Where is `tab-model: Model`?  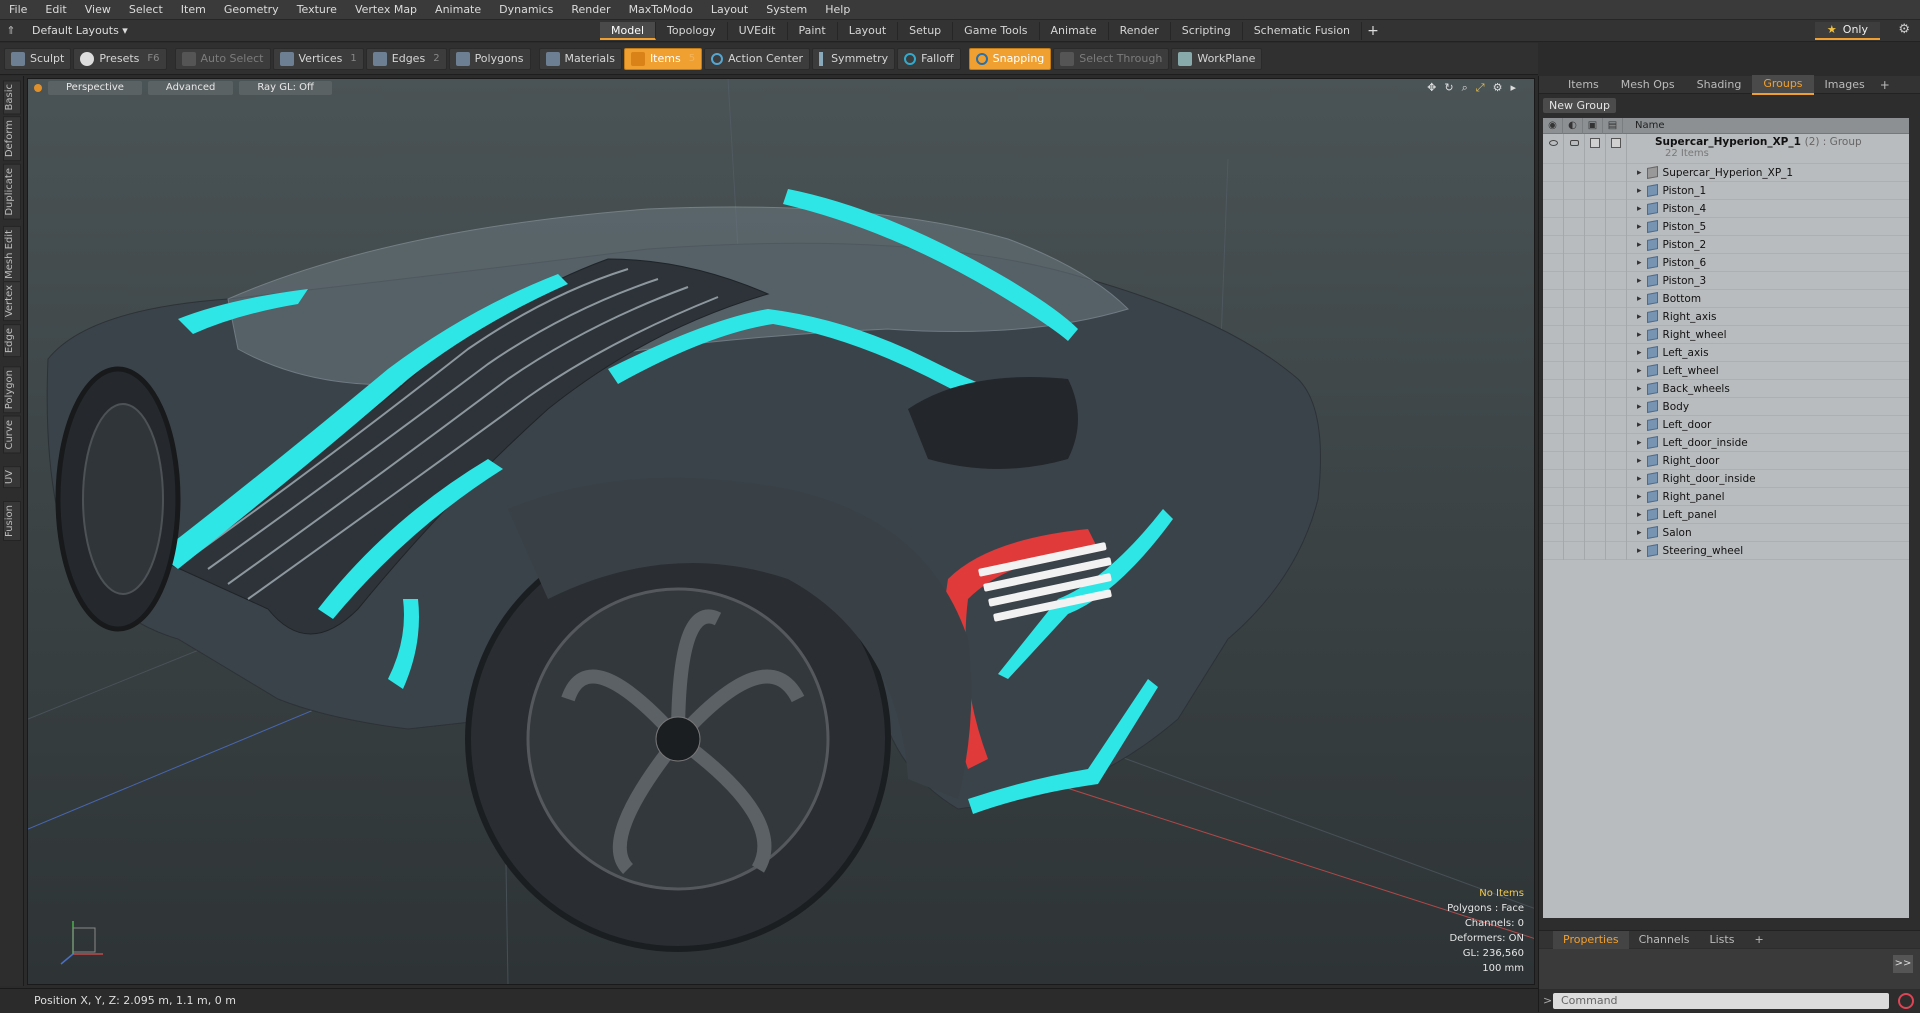
tab-model: Model is located at coordinates (628, 30).